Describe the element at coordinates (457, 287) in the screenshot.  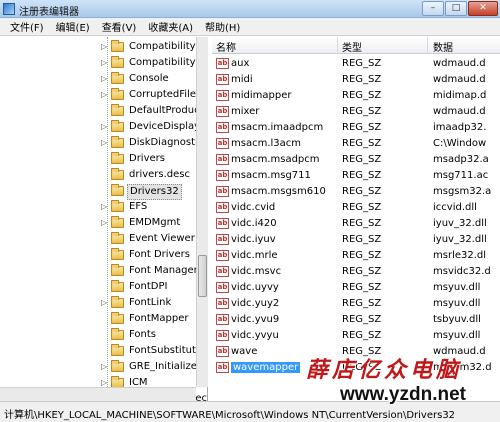
I see `value-data: msyuv.dll` at that location.